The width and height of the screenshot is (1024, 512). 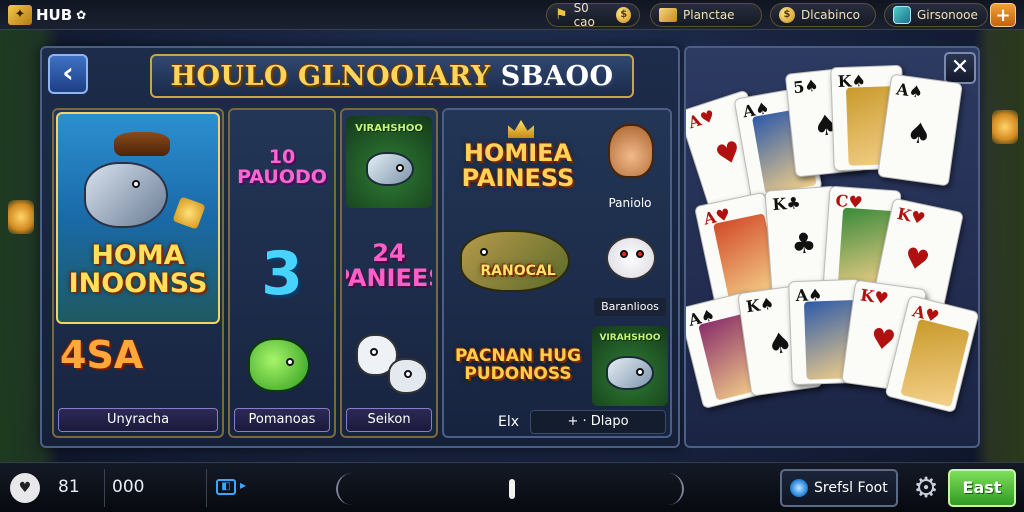 I want to click on cowboy-hat-icon, so click(x=142, y=144).